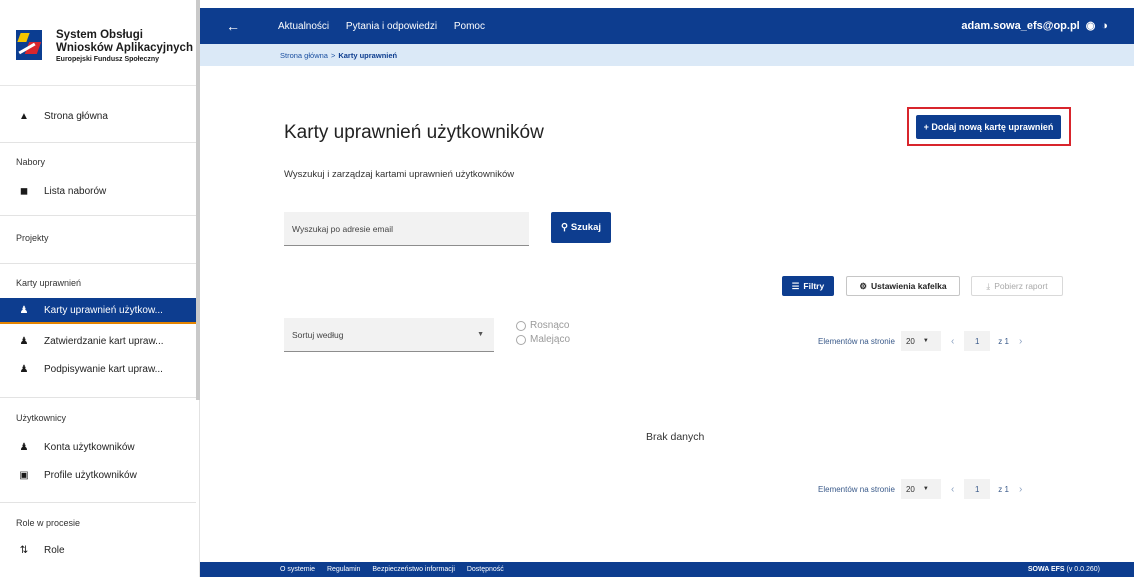 The image size is (1134, 577). What do you see at coordinates (1104, 26) in the screenshot?
I see `contrast-icon: ◑` at bounding box center [1104, 26].